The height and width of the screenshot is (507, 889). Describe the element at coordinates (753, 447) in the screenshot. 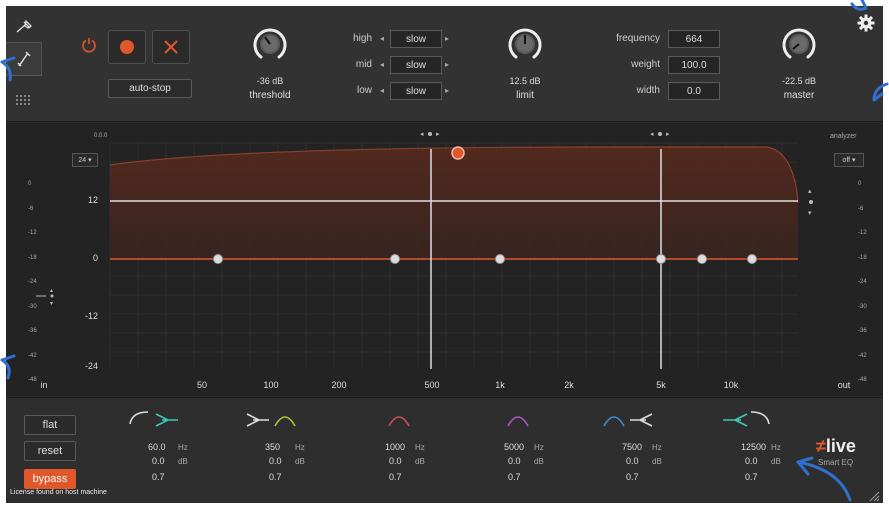

I see `band-frequency: 12500` at that location.